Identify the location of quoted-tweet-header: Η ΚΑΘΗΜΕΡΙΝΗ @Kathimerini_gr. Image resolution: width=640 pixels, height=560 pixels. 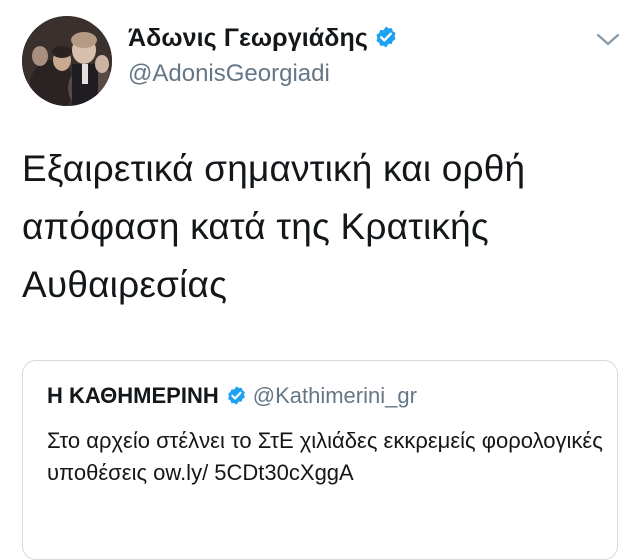
(232, 397).